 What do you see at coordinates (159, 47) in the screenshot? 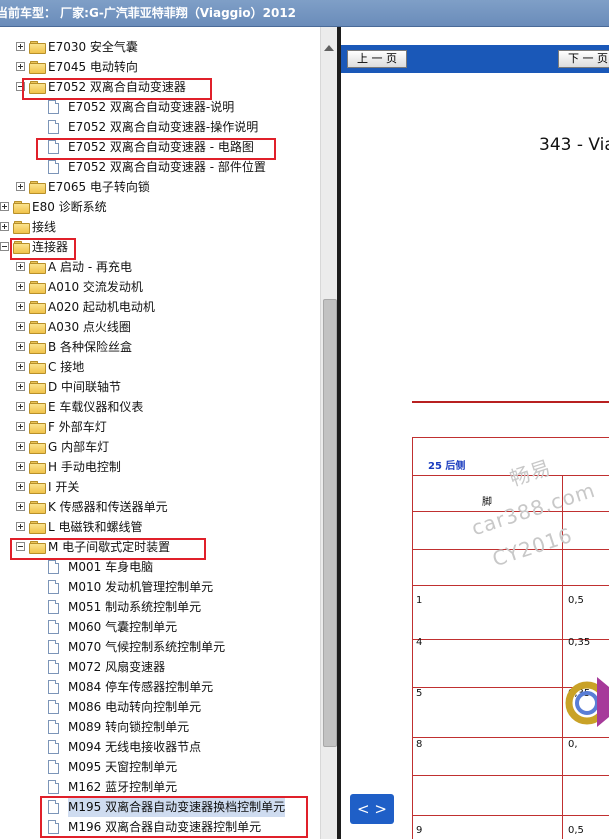
I see `tree-folder-row: E7030 安全气囊` at bounding box center [159, 47].